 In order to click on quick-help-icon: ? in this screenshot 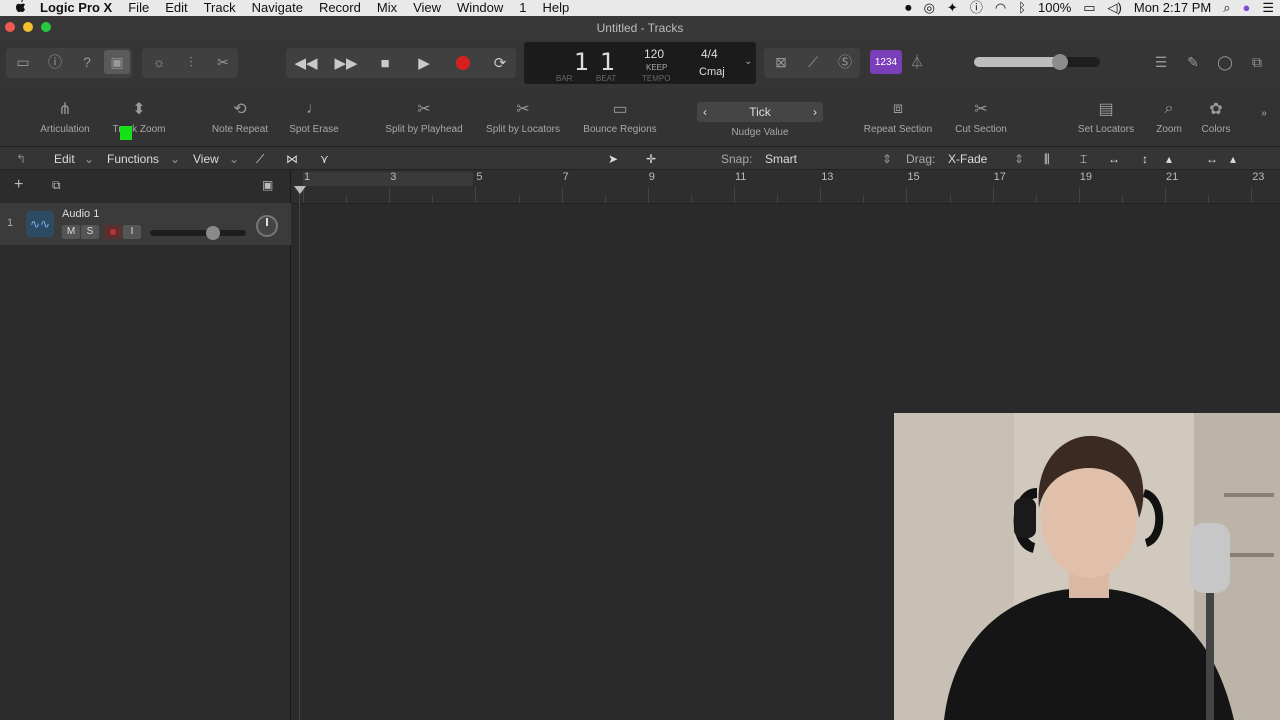, I will do `click(87, 62)`.